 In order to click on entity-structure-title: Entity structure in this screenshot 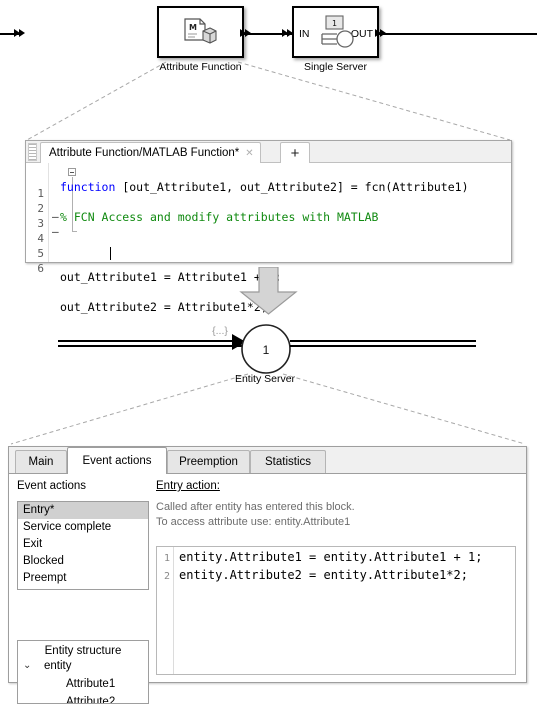, I will do `click(83, 651)`.